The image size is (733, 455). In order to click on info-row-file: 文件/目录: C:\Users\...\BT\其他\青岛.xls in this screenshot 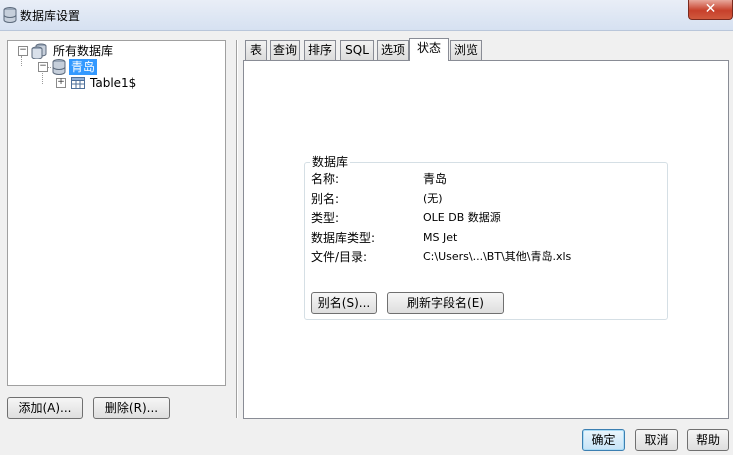, I will do `click(486, 257)`.